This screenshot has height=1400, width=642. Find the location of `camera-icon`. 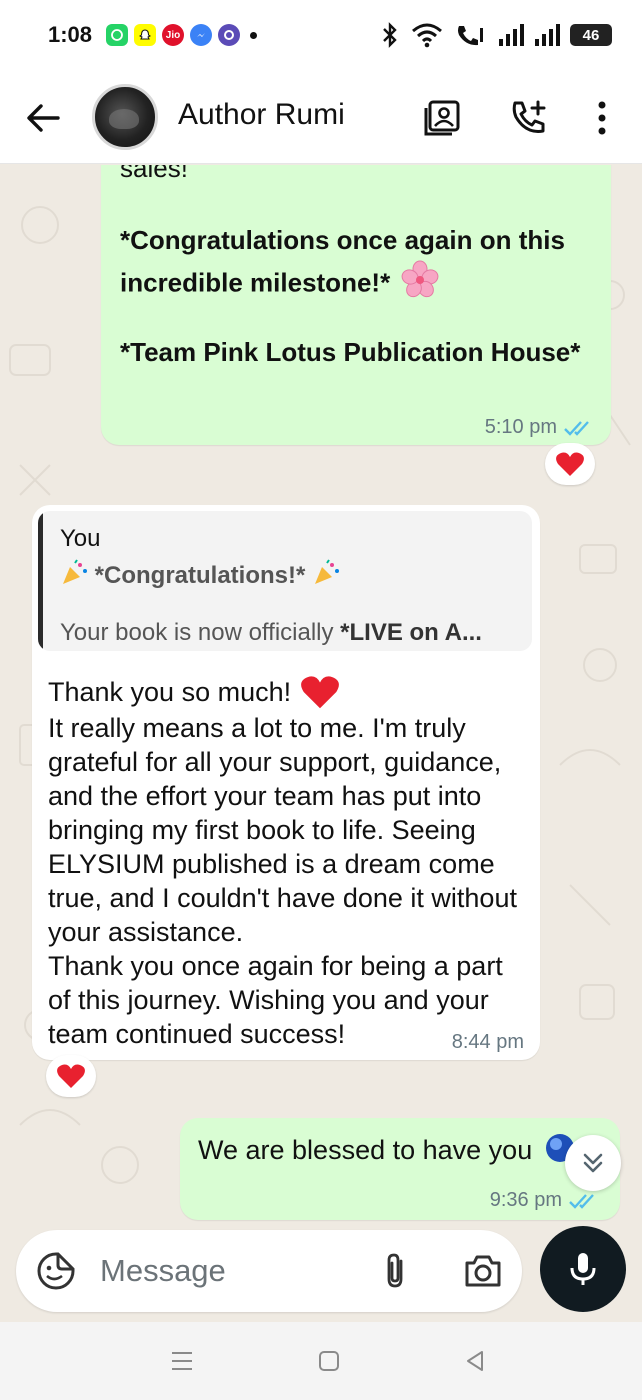

camera-icon is located at coordinates (483, 1271).